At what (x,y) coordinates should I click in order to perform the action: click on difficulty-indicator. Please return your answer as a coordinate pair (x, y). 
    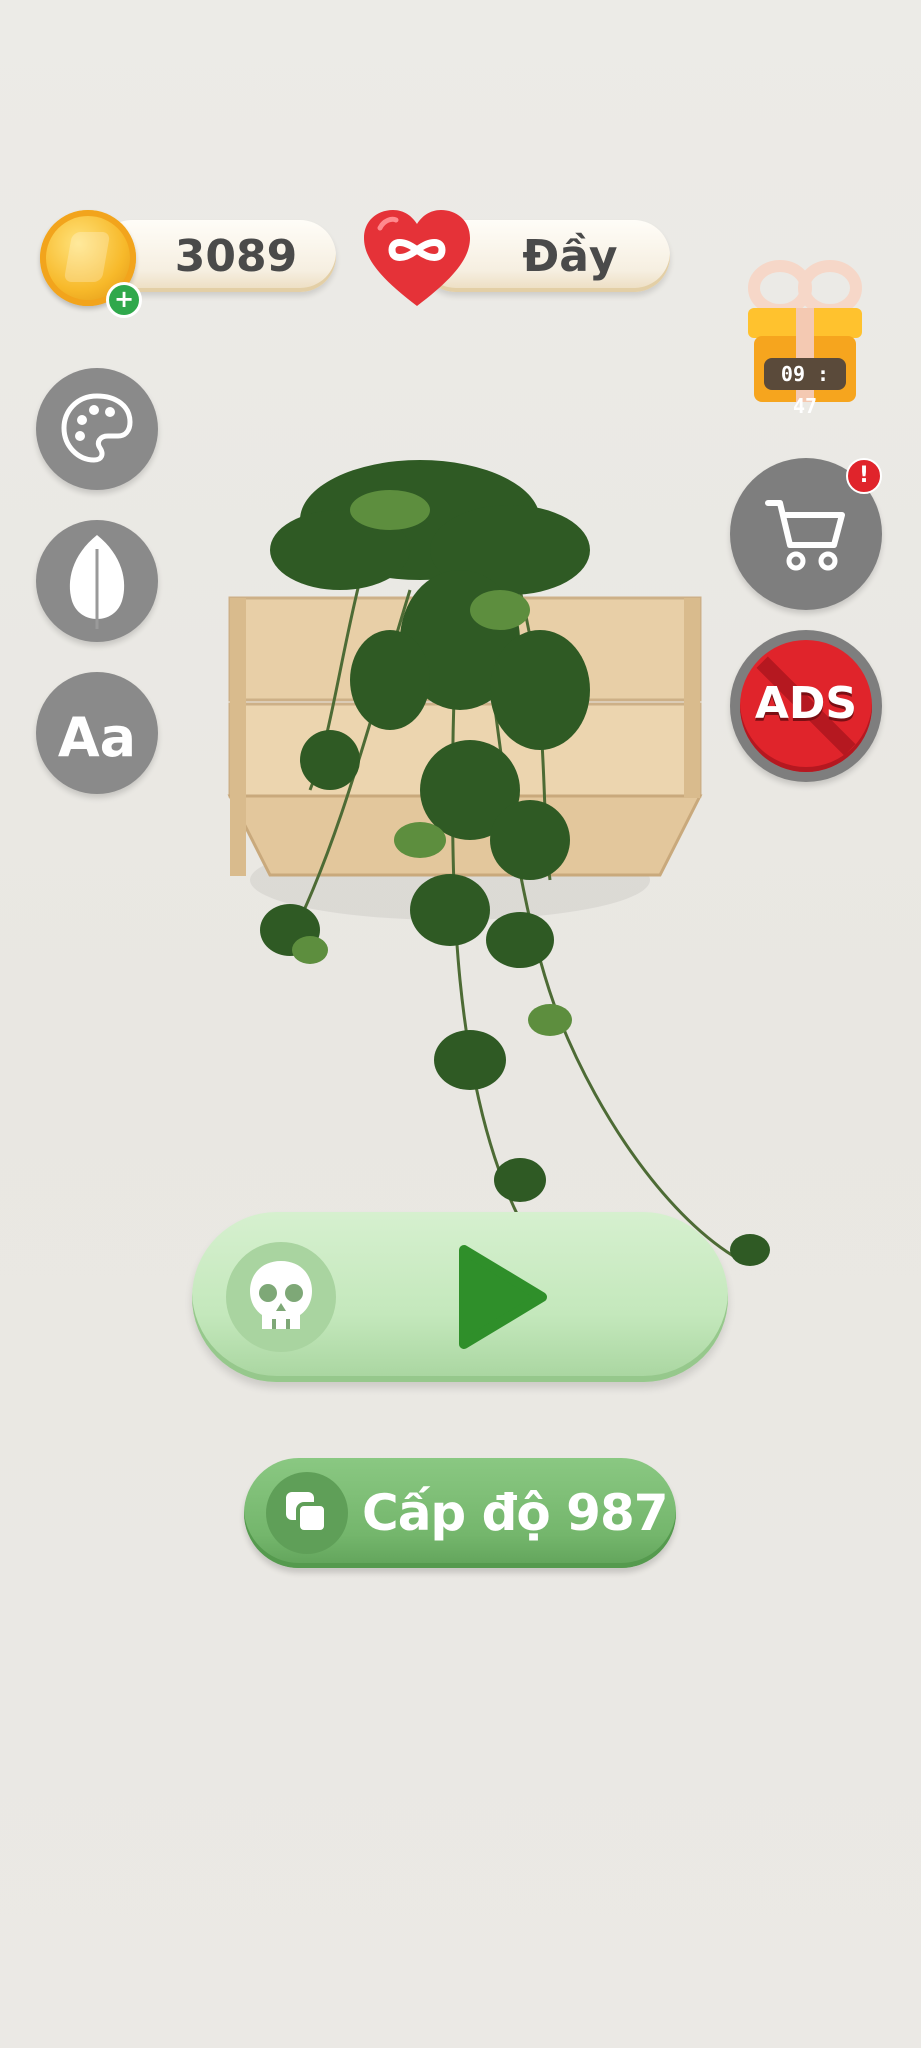
    Looking at the image, I should click on (281, 1297).